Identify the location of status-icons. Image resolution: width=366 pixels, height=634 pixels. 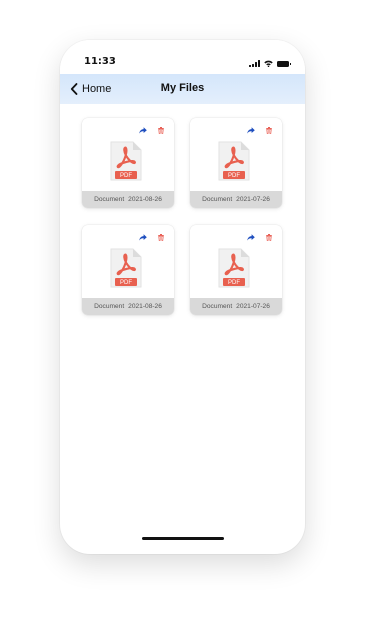
(270, 63).